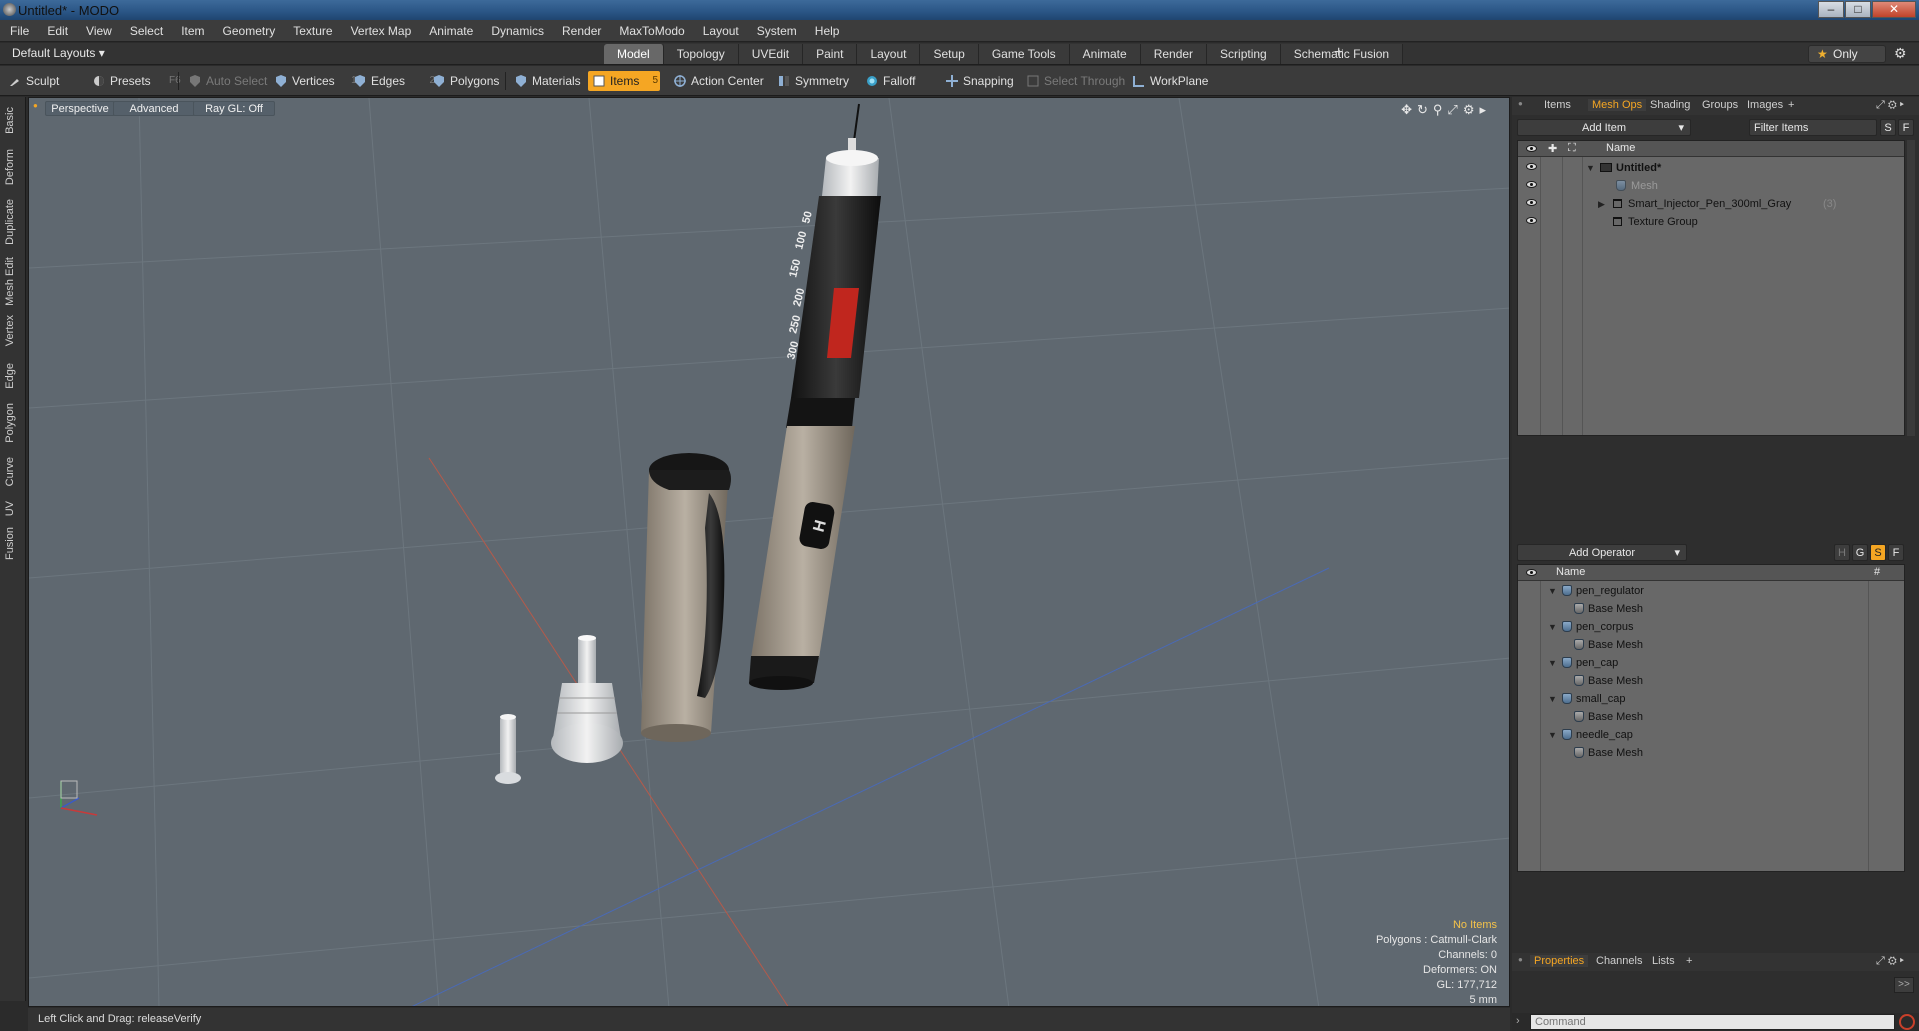  Describe the element at coordinates (1711, 186) in the screenshot. I see `mesh-row: Mesh` at that location.